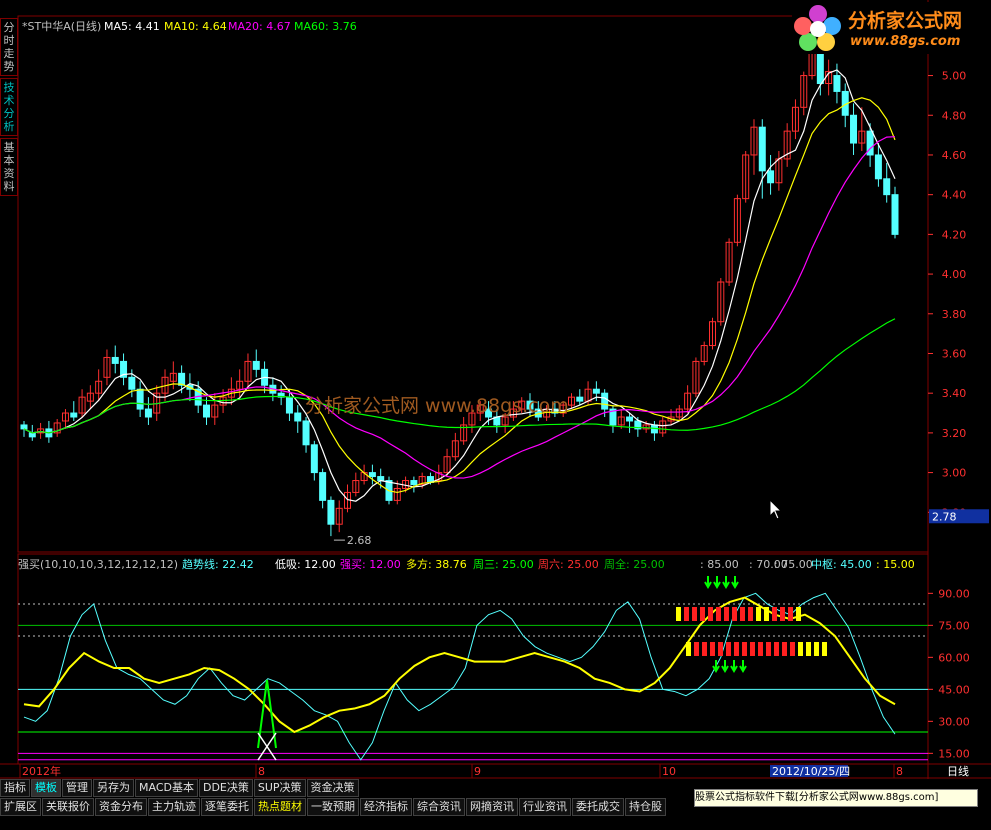 This screenshot has width=991, height=830. Describe the element at coordinates (15, 788) in the screenshot. I see `toolbar-indicator: 指标` at that location.